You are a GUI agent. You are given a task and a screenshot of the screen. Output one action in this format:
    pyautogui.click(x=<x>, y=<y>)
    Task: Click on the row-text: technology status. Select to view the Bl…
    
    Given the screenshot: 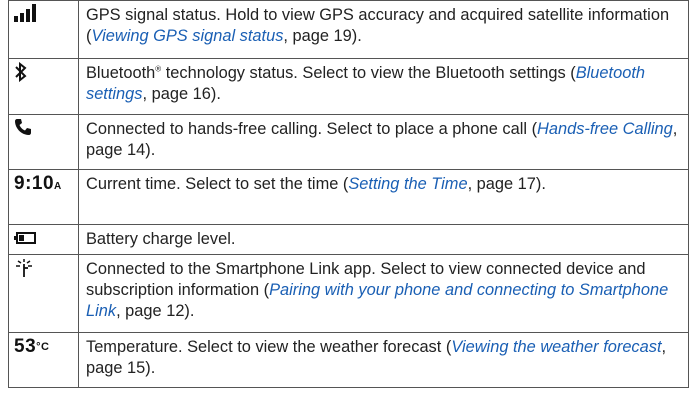 What is the action you would take?
    pyautogui.click(x=368, y=73)
    